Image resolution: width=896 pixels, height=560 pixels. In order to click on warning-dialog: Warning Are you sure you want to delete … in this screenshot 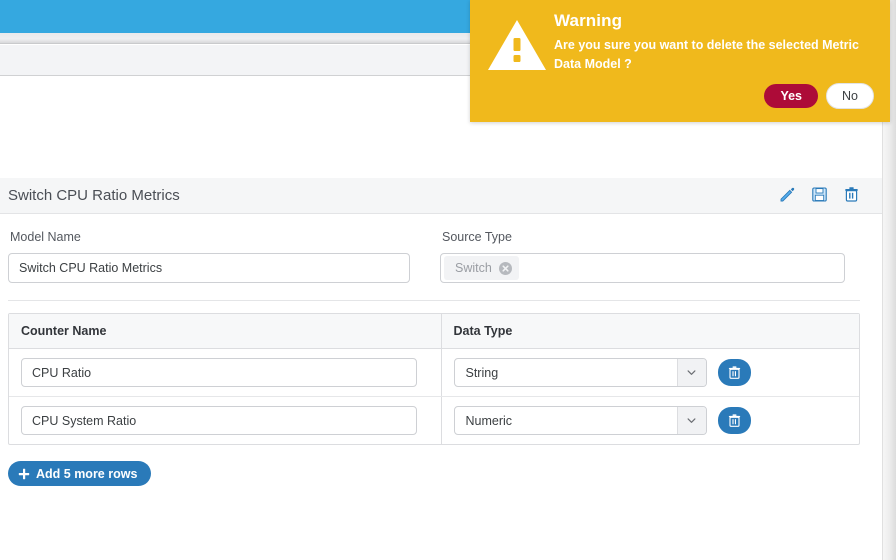, I will do `click(680, 61)`.